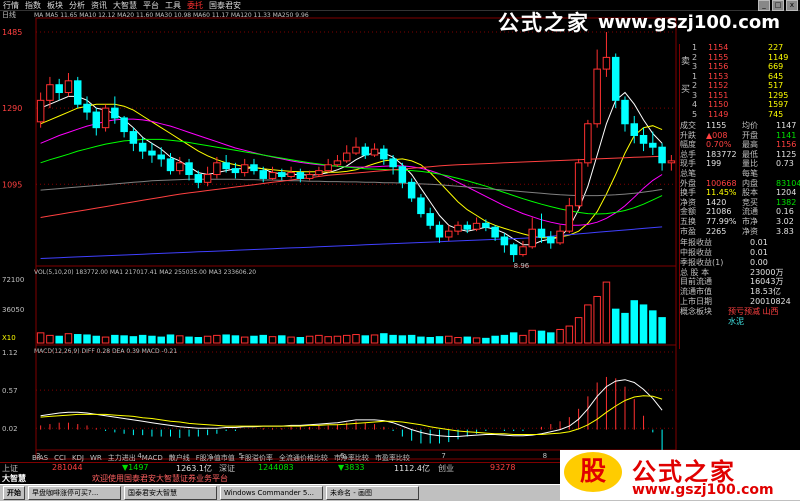 The width and height of the screenshot is (800, 501). What do you see at coordinates (688, 221) in the screenshot?
I see `stat-label: 五换` at bounding box center [688, 221].